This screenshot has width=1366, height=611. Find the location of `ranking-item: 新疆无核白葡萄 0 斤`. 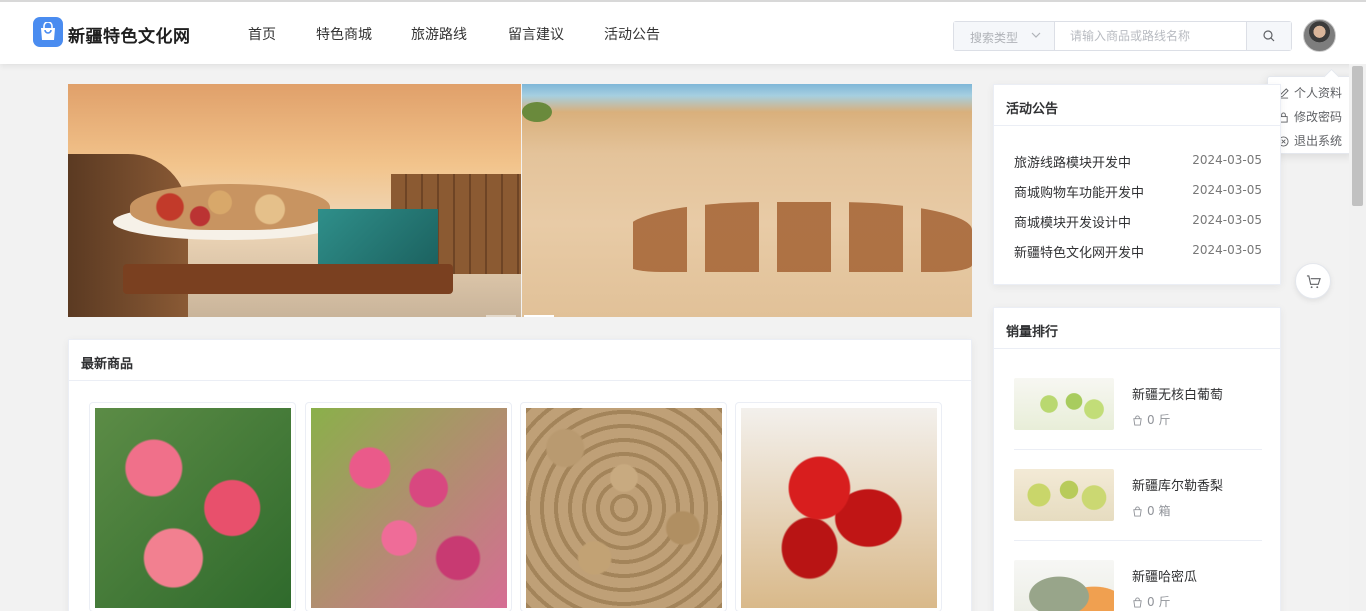

ranking-item: 新疆无核白葡萄 0 斤 is located at coordinates (1138, 413).